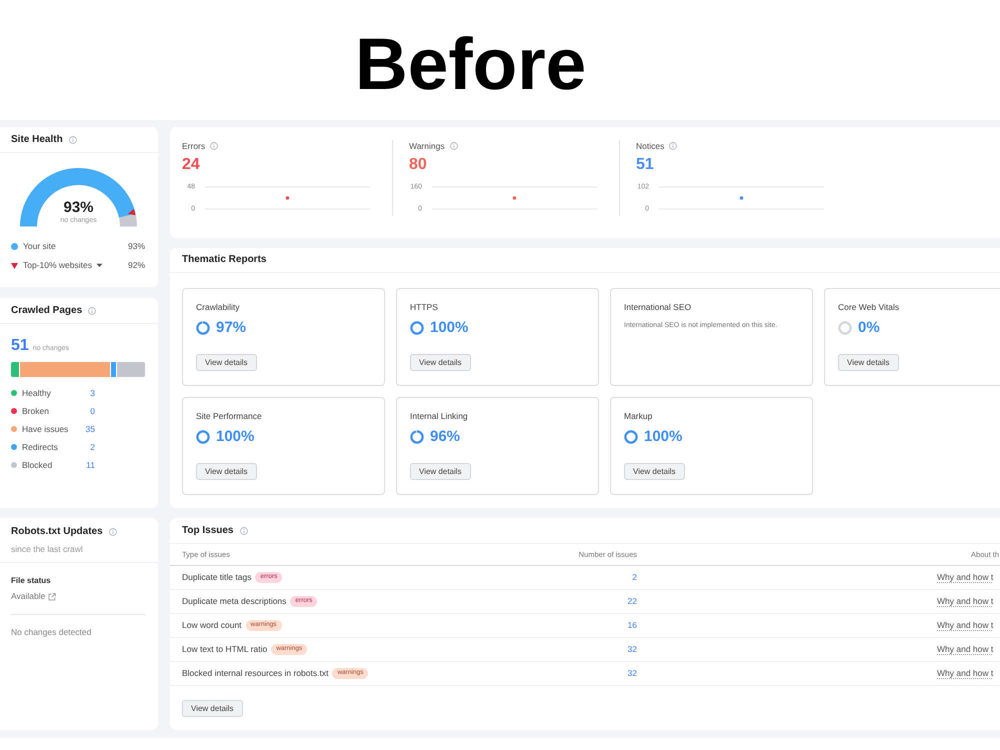 This screenshot has width=1000, height=750. What do you see at coordinates (89, 429) in the screenshot?
I see `legend-value: 35` at bounding box center [89, 429].